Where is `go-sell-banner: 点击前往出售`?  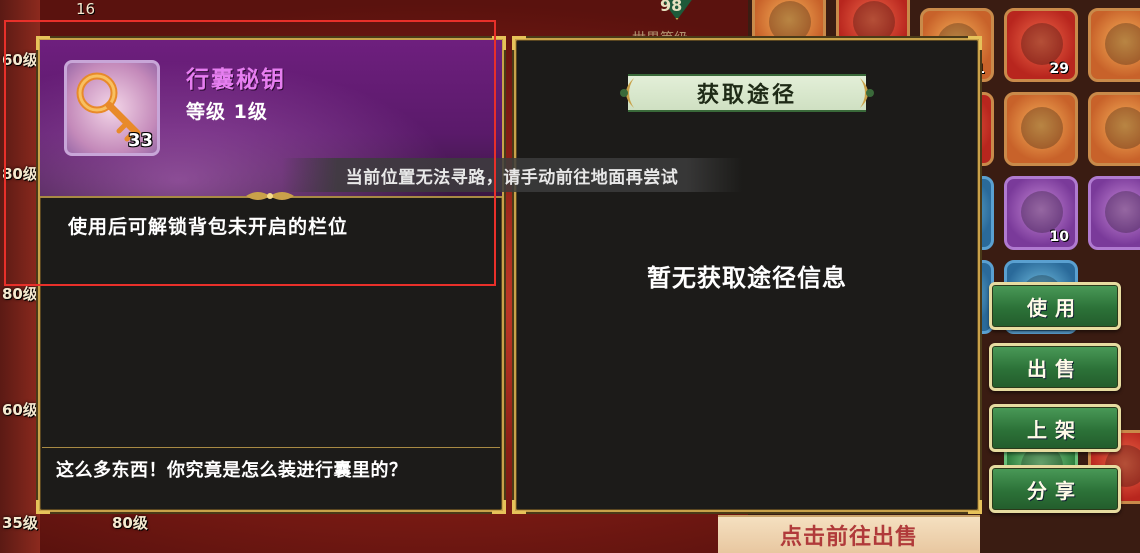 go-sell-banner: 点击前往出售 is located at coordinates (849, 534).